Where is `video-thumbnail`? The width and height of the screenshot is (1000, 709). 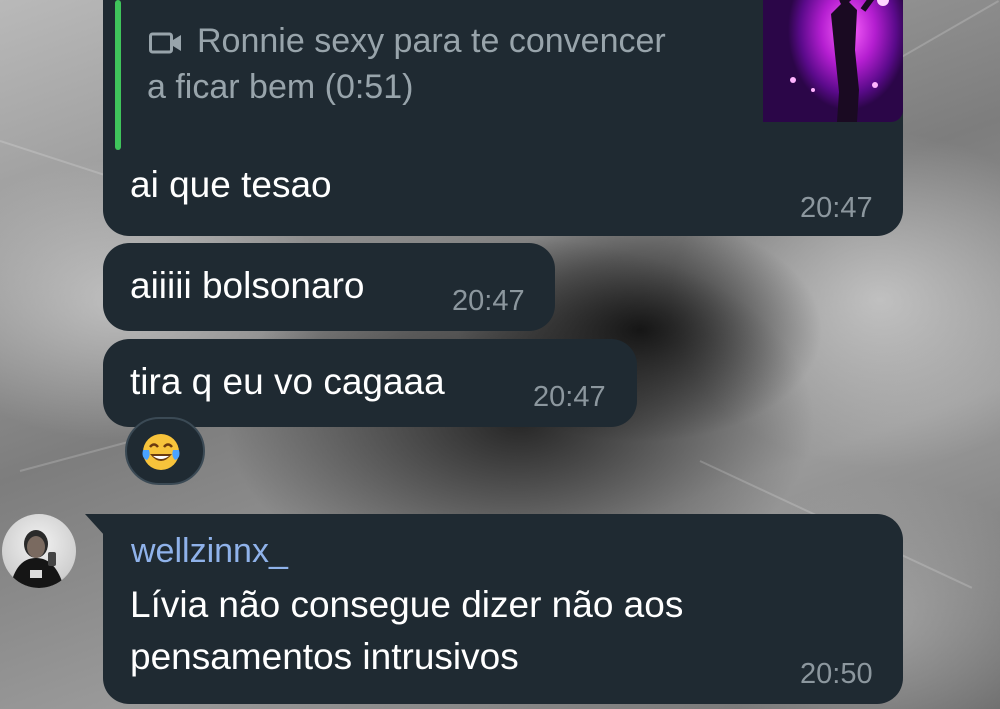
video-thumbnail is located at coordinates (833, 61).